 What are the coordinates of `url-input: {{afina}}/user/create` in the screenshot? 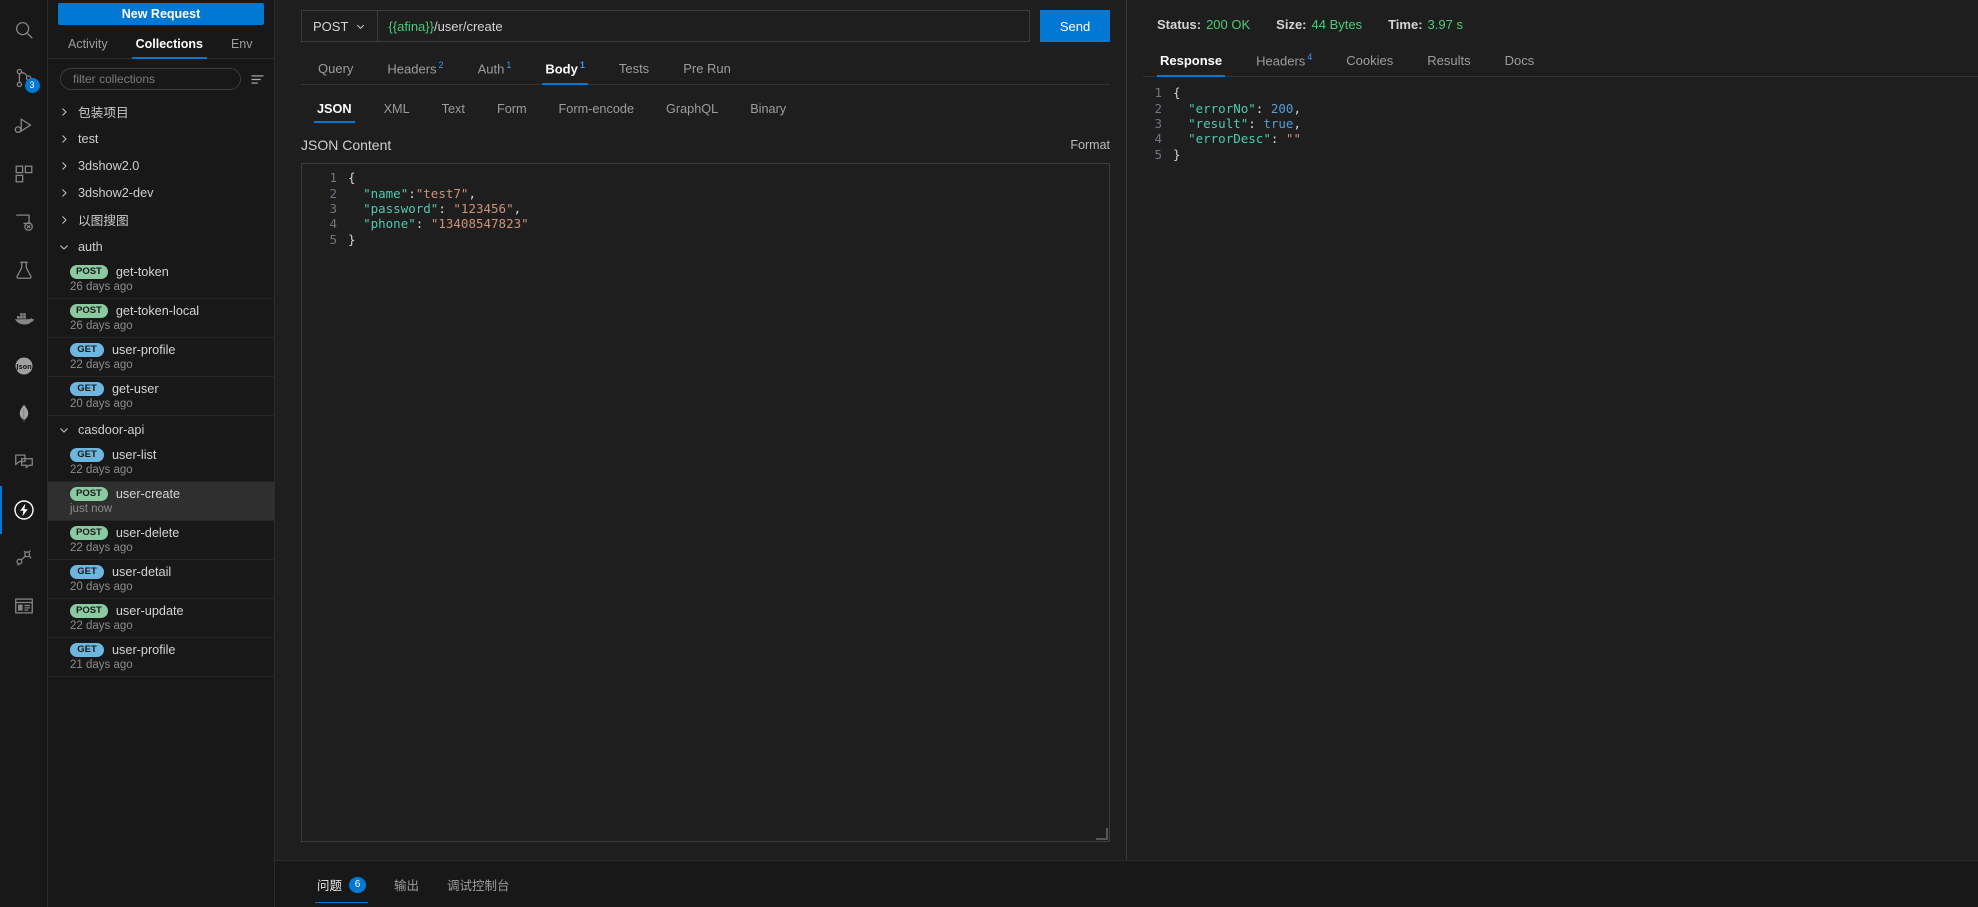 It's located at (703, 26).